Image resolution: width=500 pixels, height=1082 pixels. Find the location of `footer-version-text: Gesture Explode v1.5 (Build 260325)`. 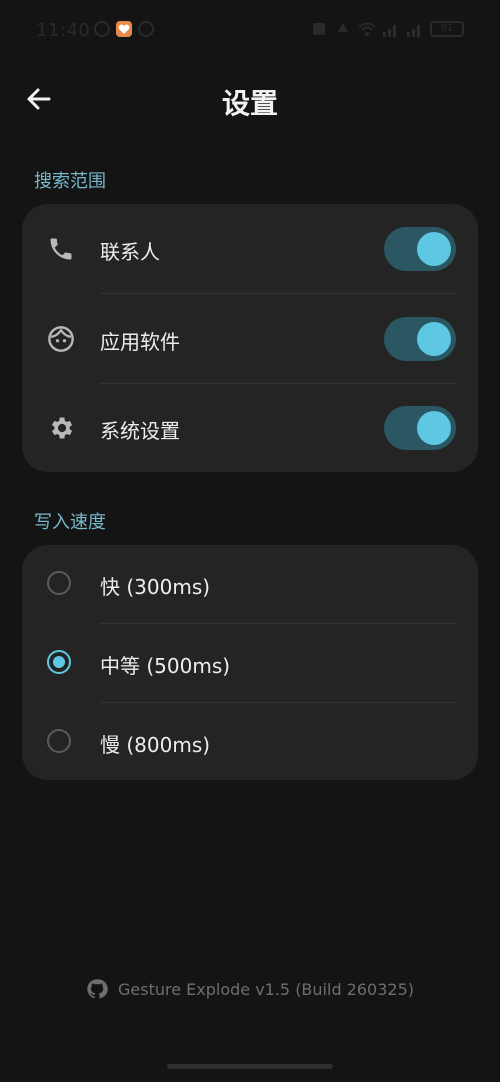

footer-version-text: Gesture Explode v1.5 (Build 260325) is located at coordinates (265, 989).